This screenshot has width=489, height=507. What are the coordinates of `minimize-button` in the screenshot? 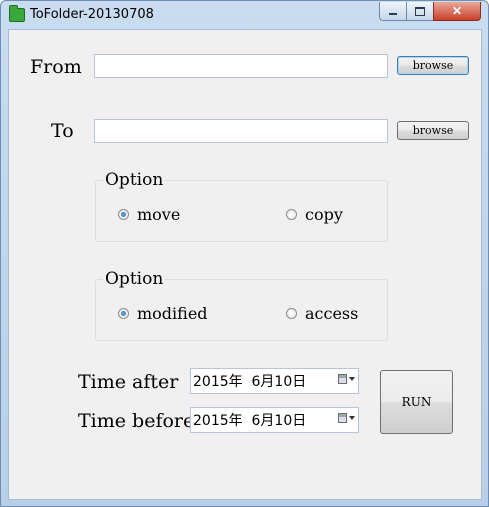 It's located at (393, 11).